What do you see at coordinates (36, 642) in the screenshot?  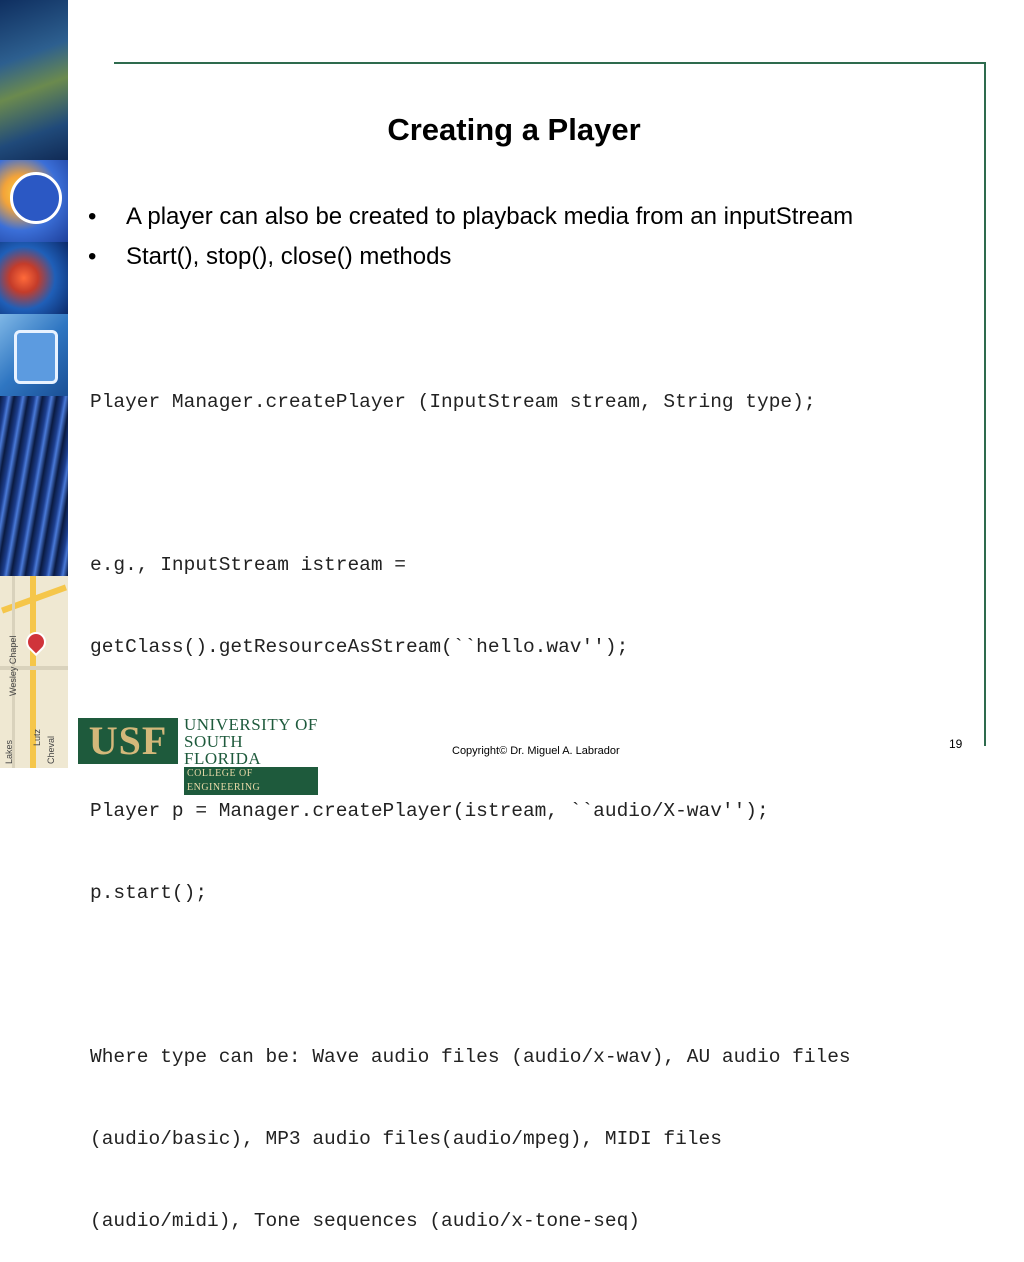 I see `map-pin-icon` at bounding box center [36, 642].